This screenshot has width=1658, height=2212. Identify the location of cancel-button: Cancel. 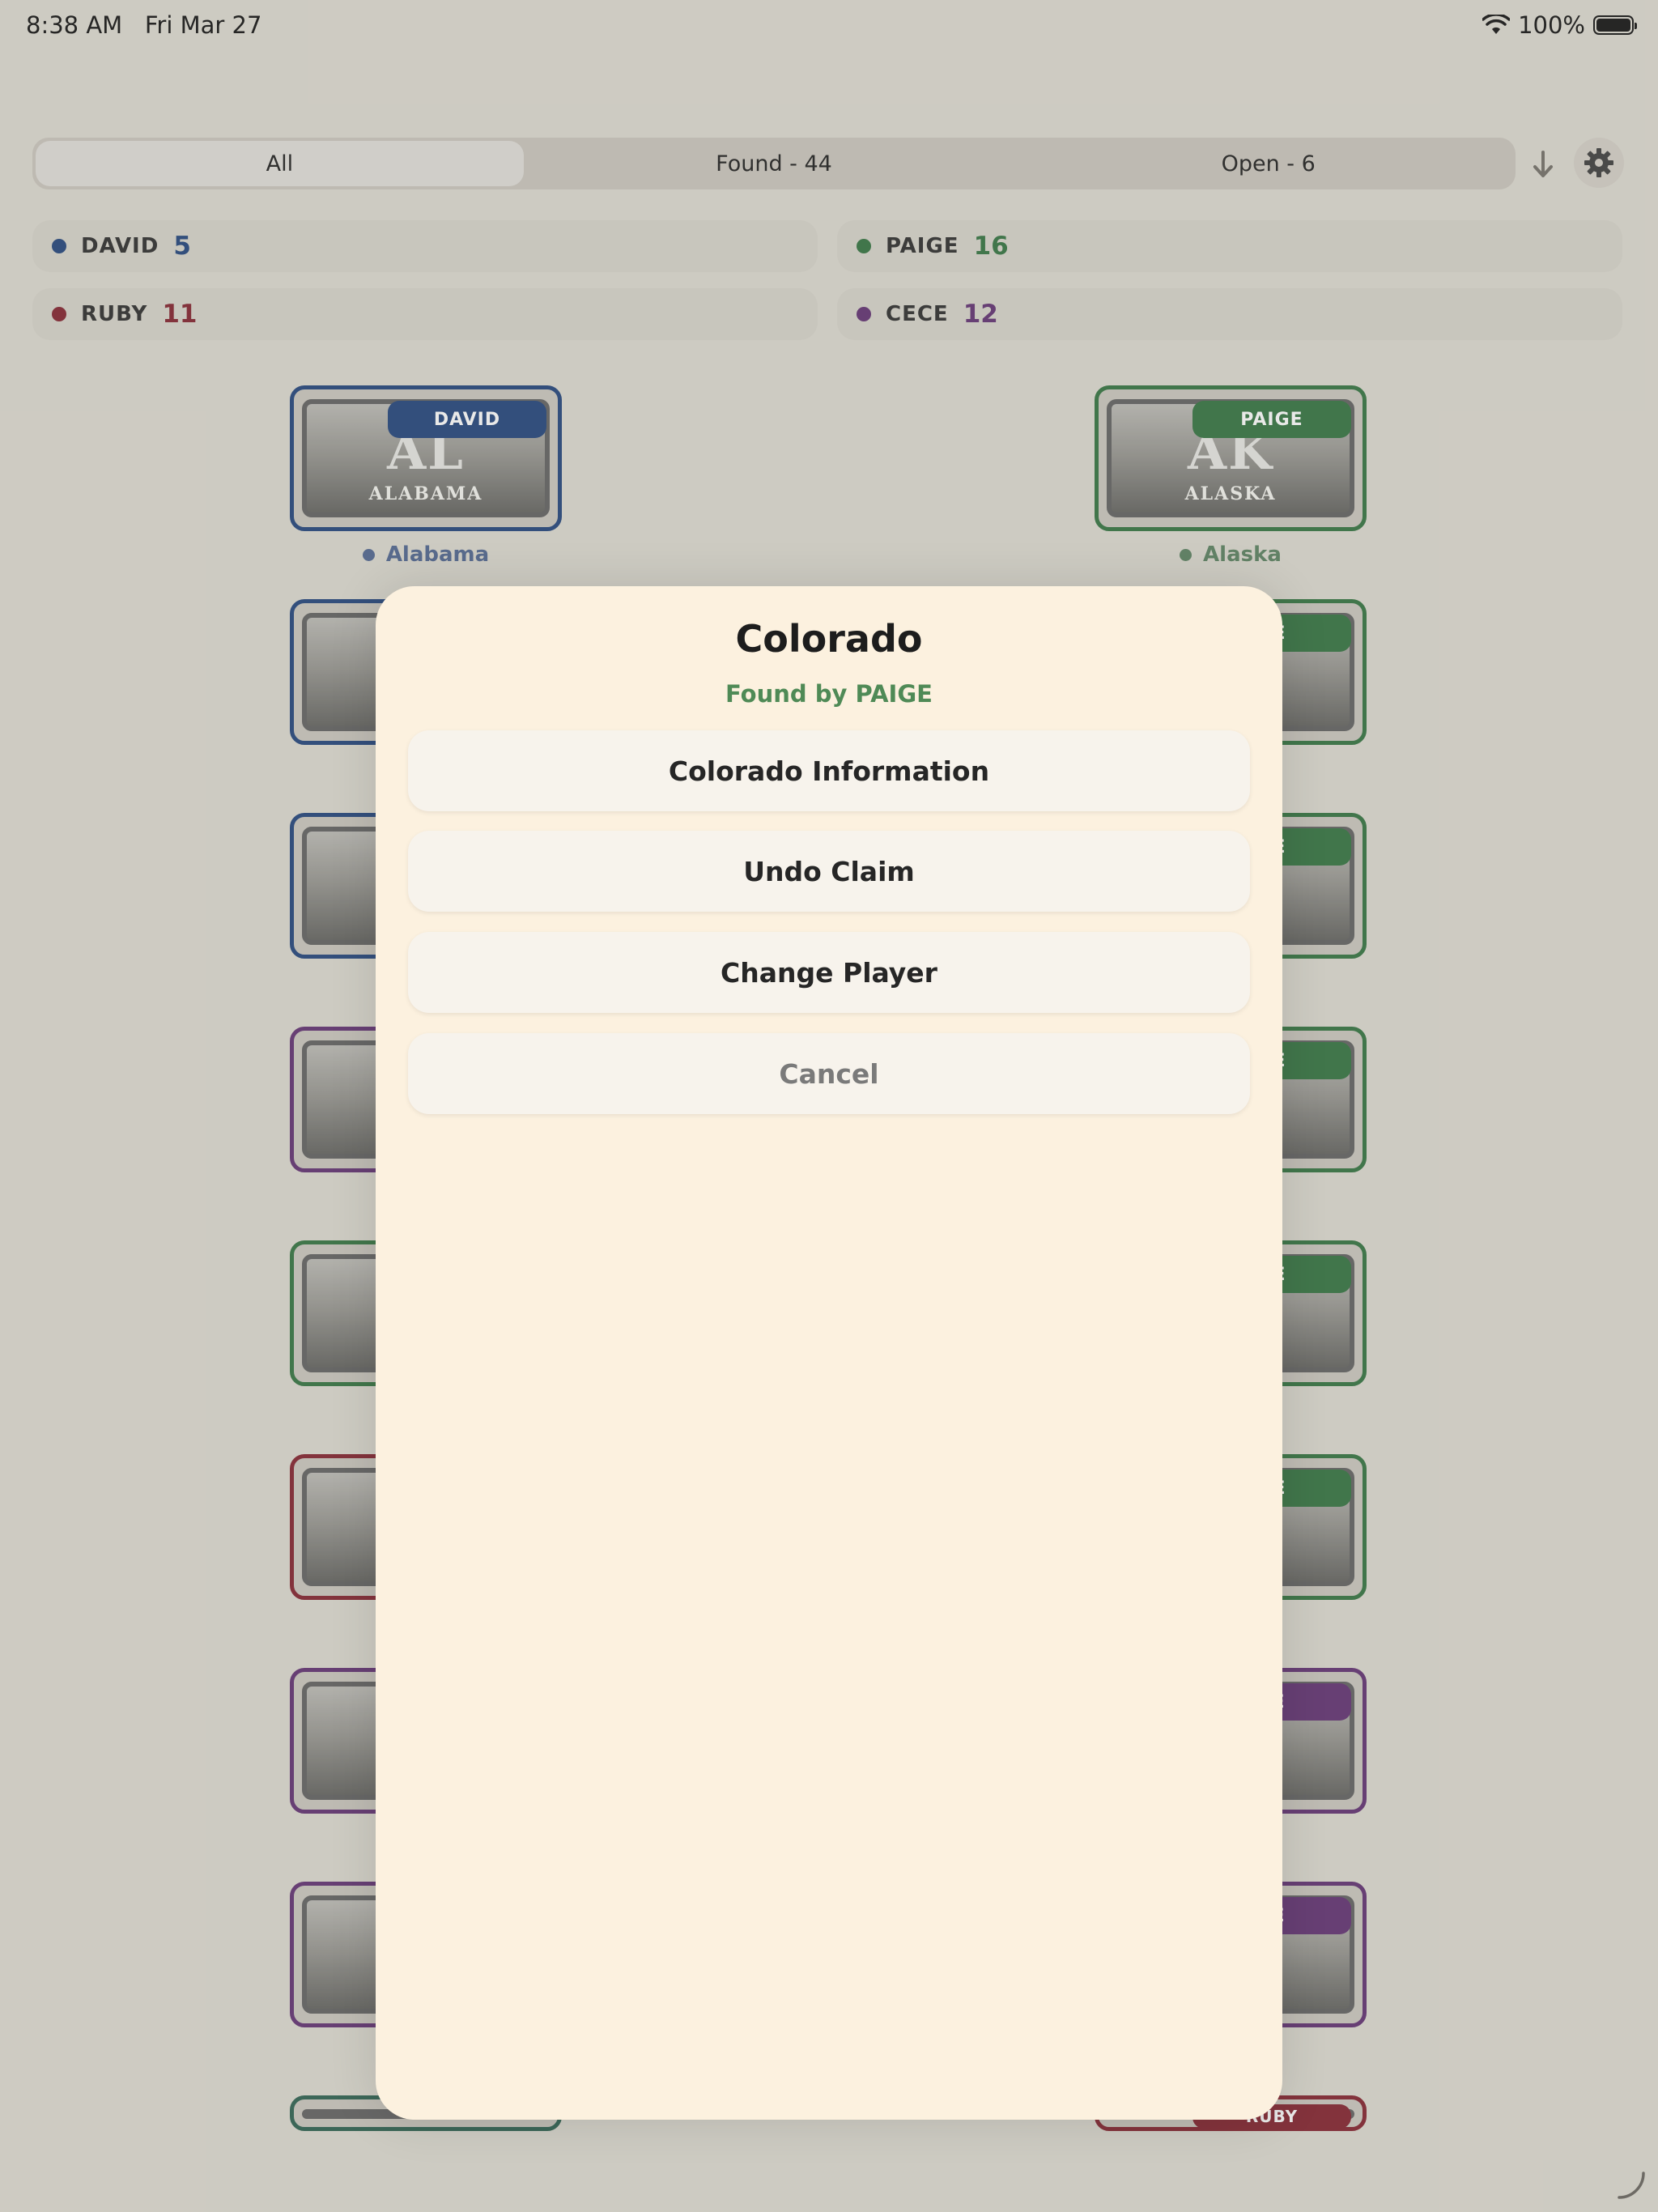
(829, 1073).